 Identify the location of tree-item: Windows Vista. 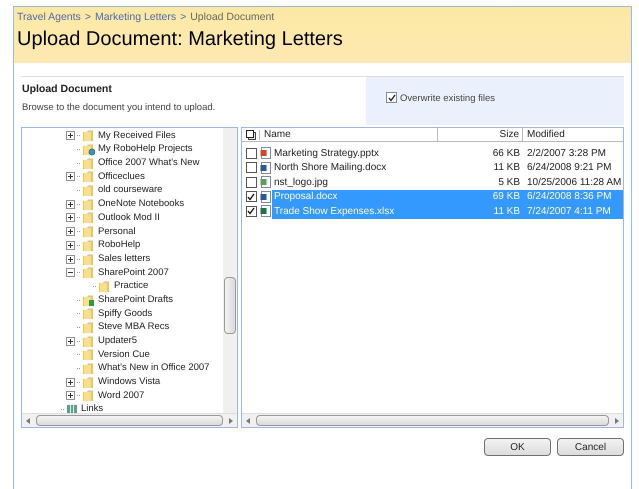
(129, 382).